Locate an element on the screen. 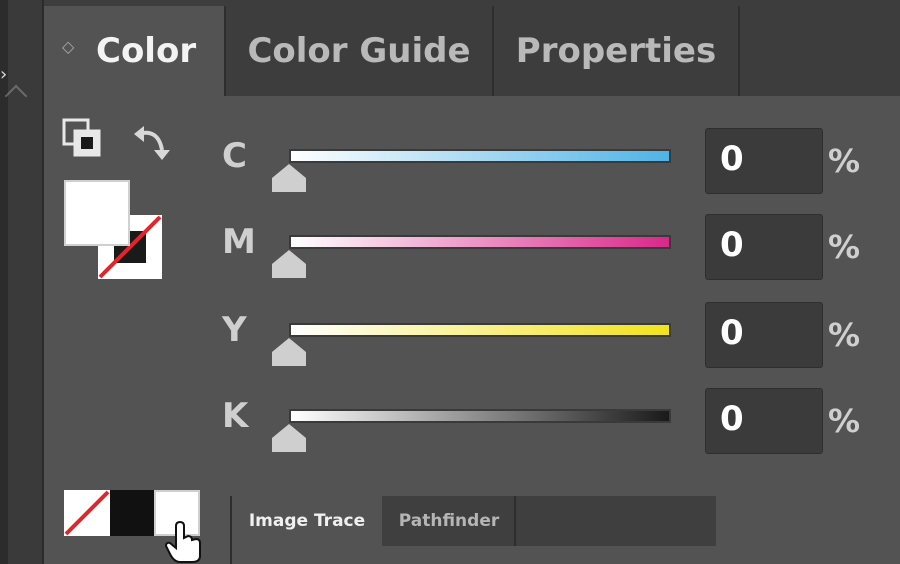  collapse-caret-icon: › is located at coordinates (3, 74).